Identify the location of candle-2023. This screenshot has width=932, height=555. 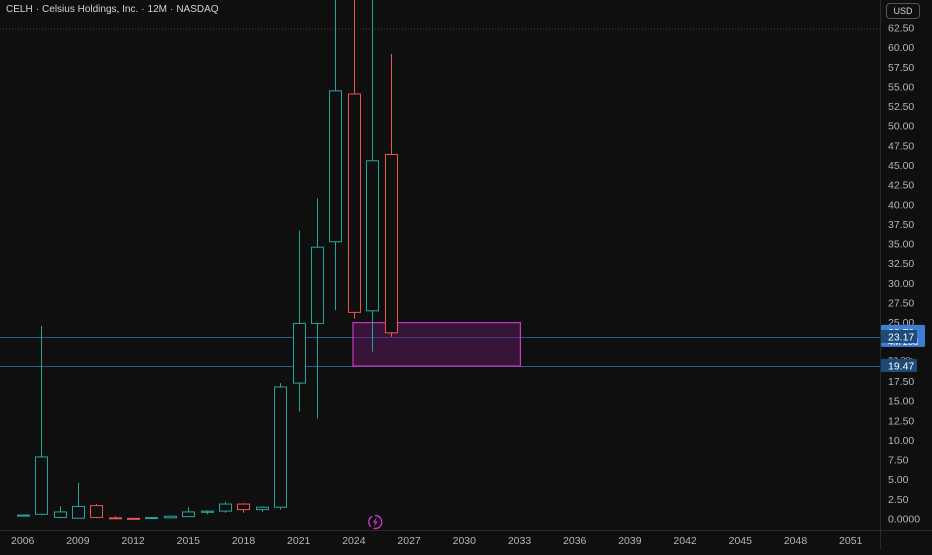
(335, 155).